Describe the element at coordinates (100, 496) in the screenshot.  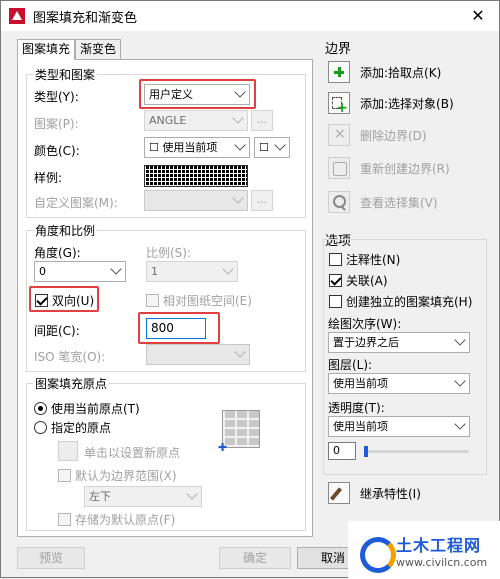
I see `extent-select-value: 左下` at that location.